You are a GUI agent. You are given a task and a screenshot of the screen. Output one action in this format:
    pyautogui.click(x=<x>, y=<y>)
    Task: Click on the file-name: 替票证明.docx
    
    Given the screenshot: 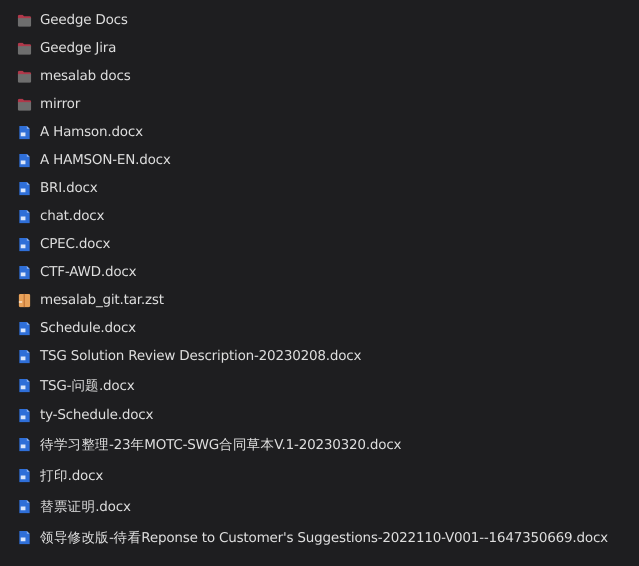 What is the action you would take?
    pyautogui.click(x=85, y=507)
    